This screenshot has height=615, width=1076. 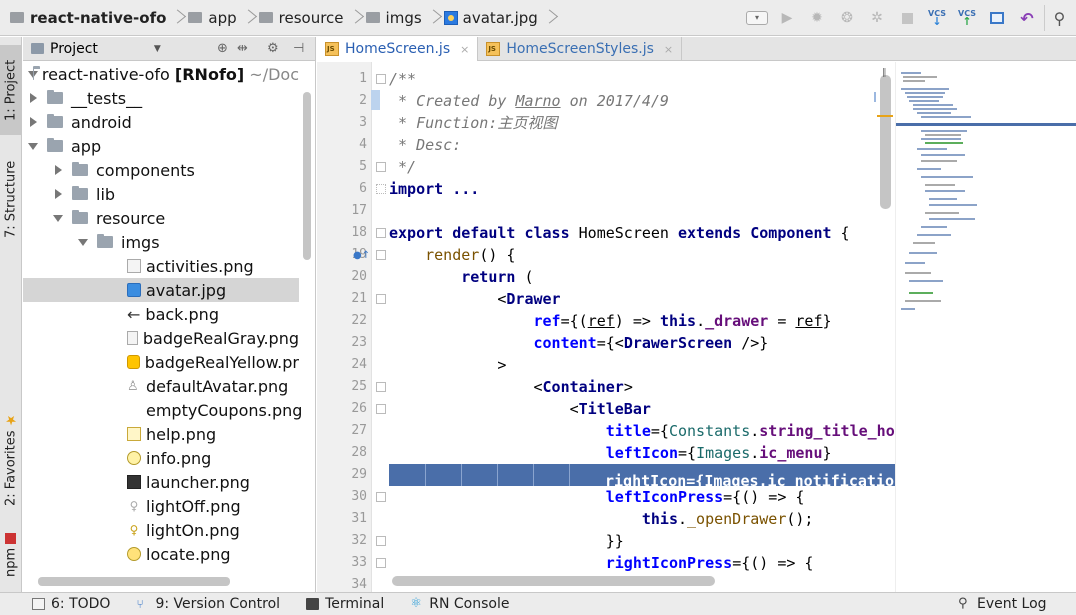 What do you see at coordinates (359, 276) in the screenshot?
I see `line-number: 20` at bounding box center [359, 276].